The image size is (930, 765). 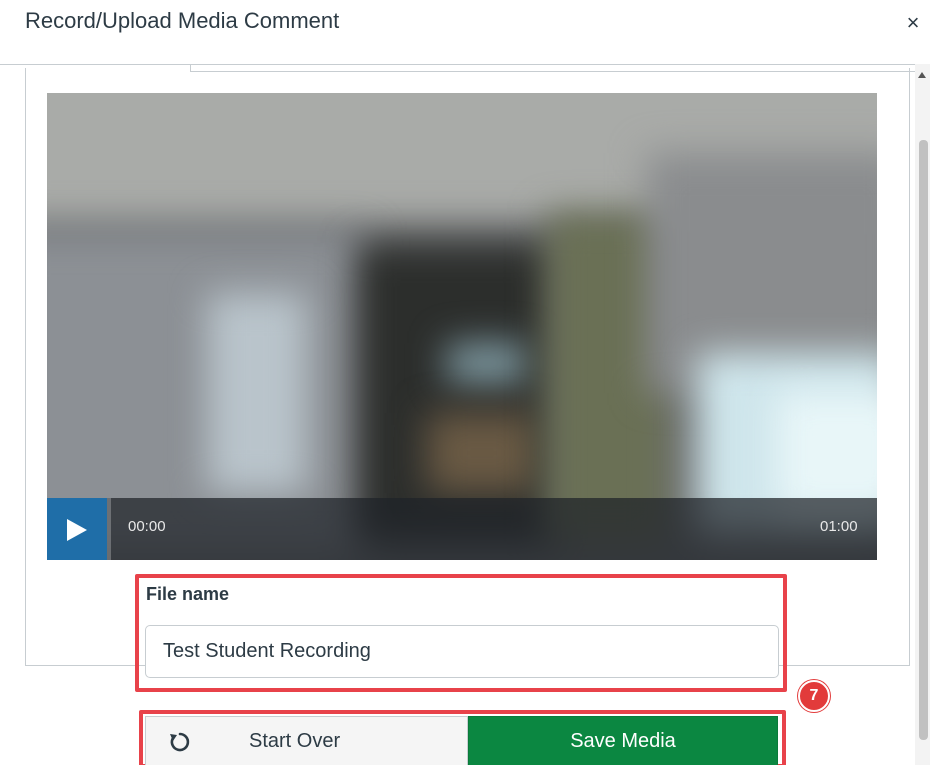 What do you see at coordinates (462, 651) in the screenshot?
I see `file-name-input` at bounding box center [462, 651].